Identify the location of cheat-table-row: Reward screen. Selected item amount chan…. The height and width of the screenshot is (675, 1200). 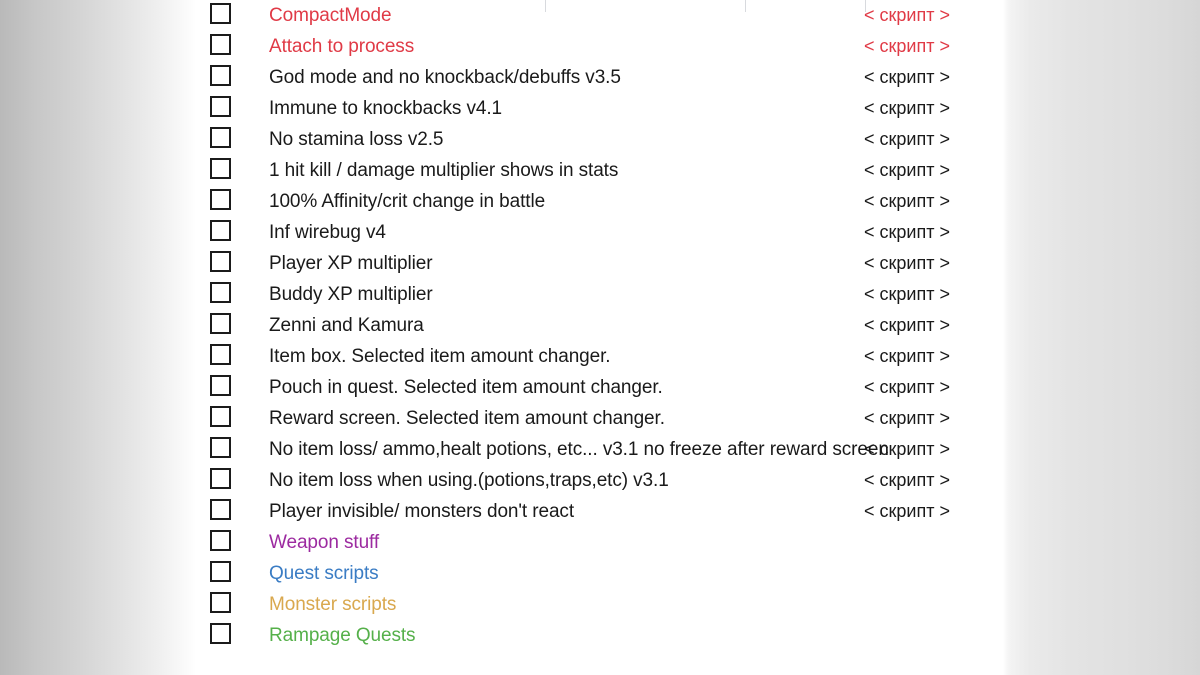
(599, 418).